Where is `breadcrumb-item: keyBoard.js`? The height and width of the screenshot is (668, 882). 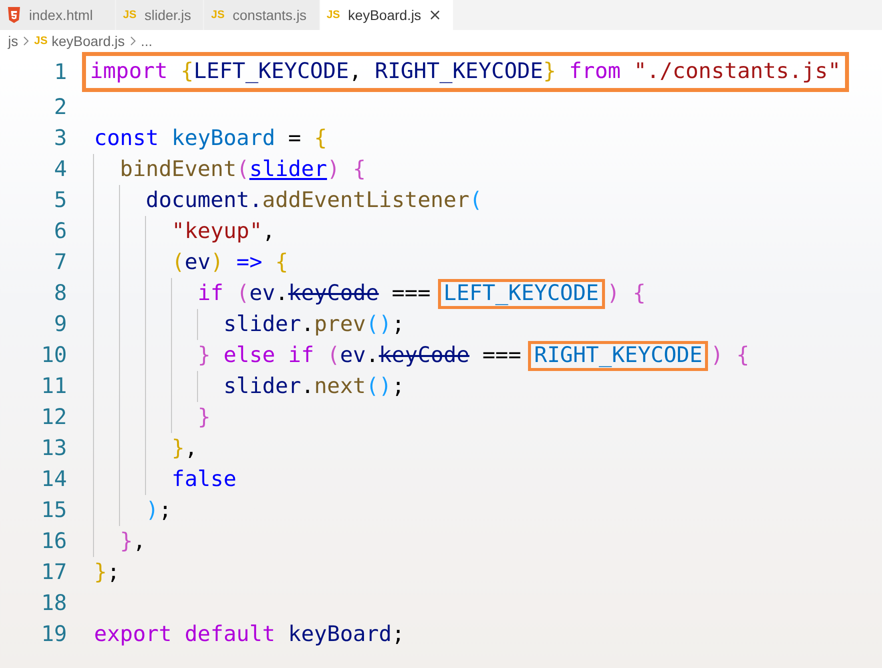
breadcrumb-item: keyBoard.js is located at coordinates (88, 41).